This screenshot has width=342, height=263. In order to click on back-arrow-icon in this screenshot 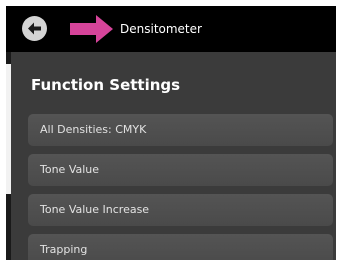, I will do `click(34, 28)`.